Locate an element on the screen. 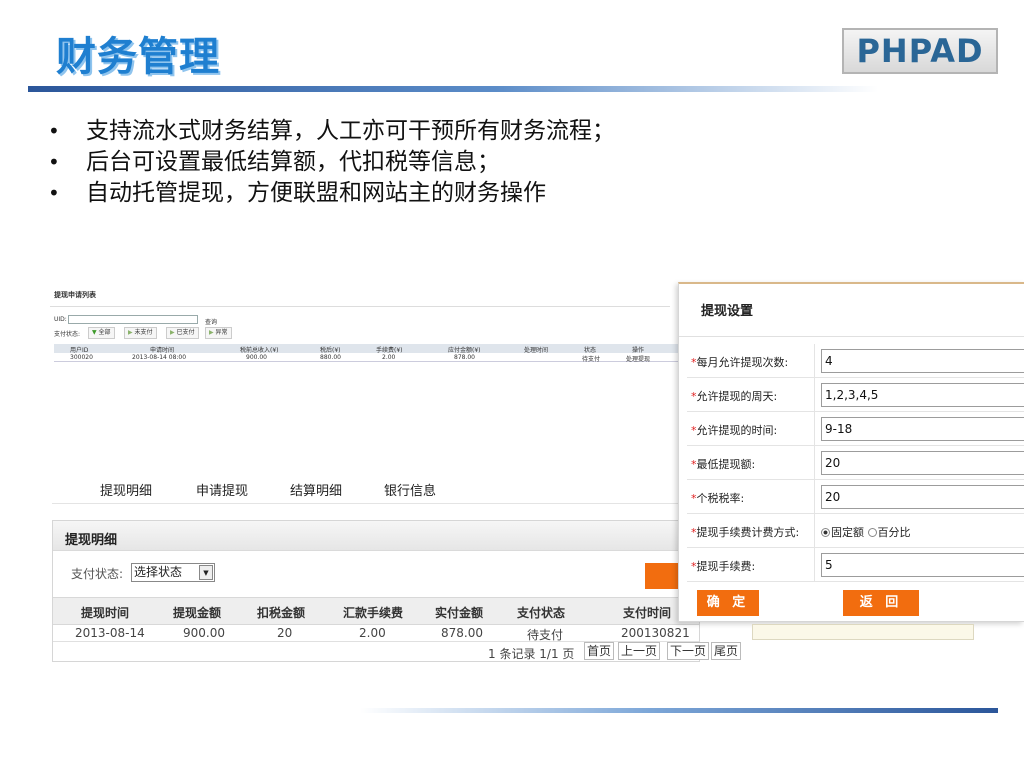  actual-amount-cell: 878.00 is located at coordinates (462, 633).